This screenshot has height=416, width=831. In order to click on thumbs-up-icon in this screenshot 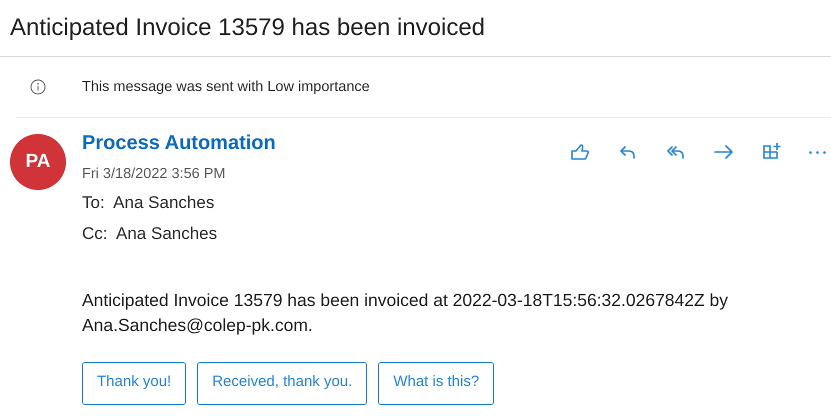, I will do `click(580, 152)`.